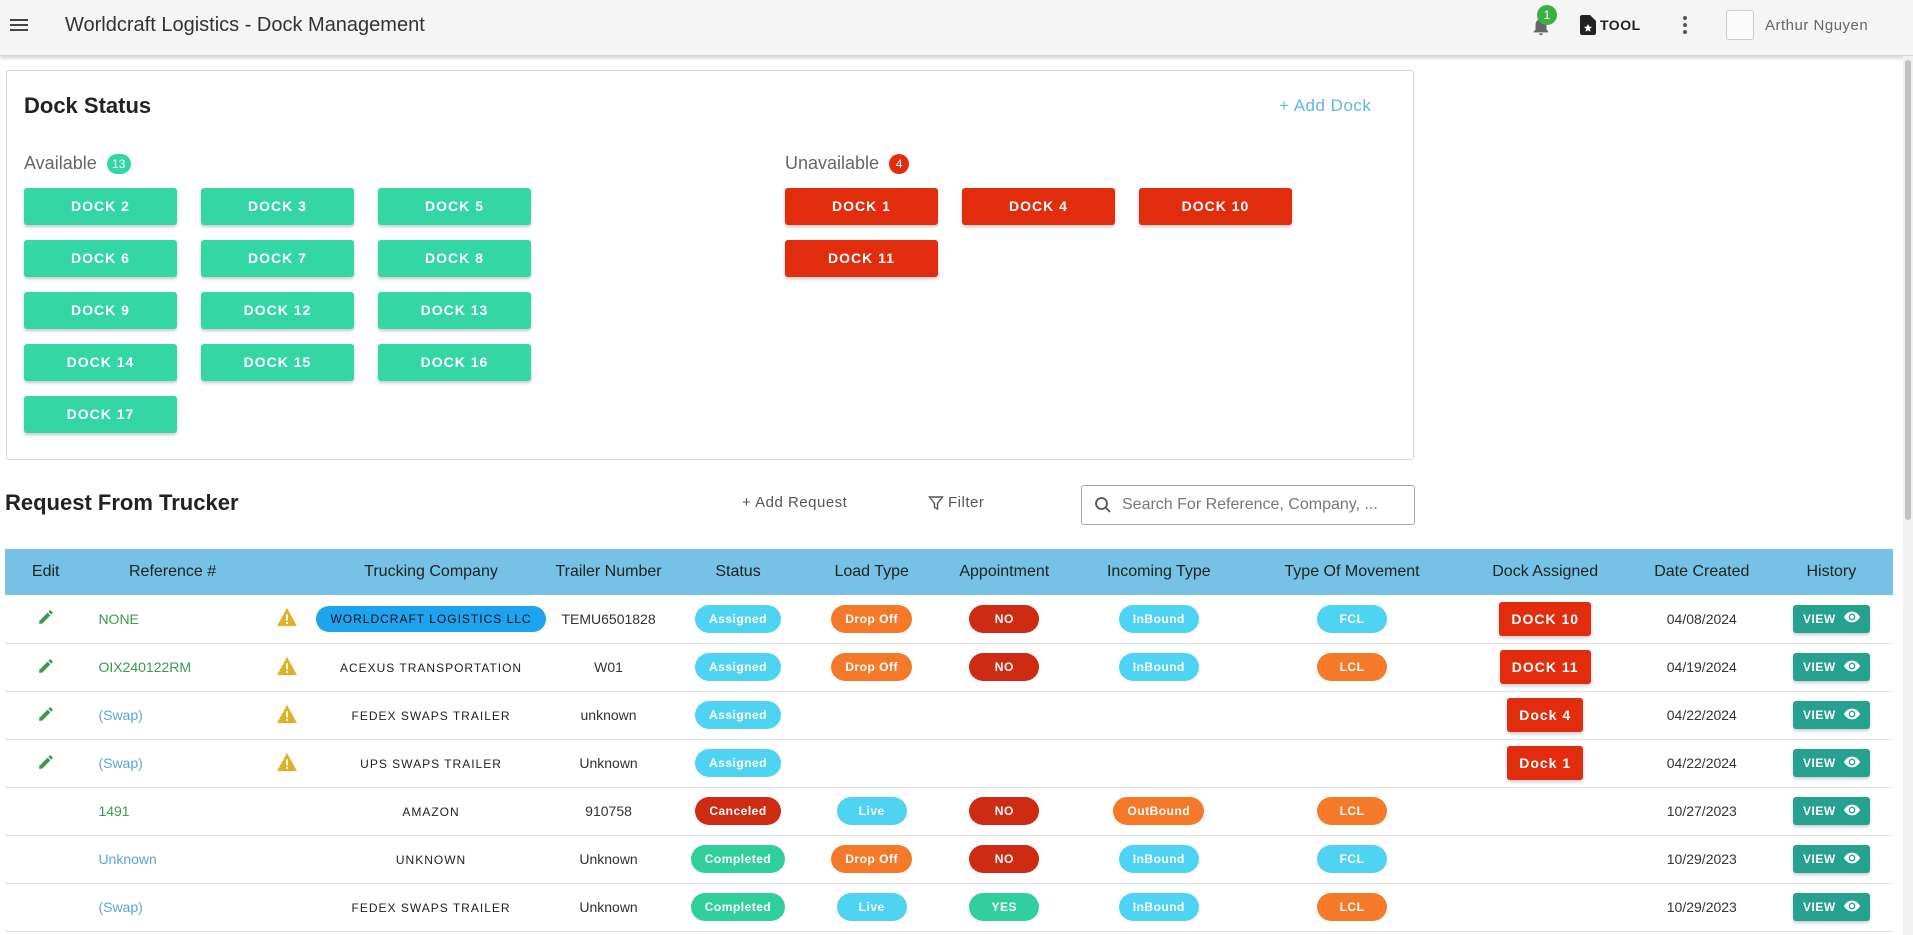 This screenshot has width=1913, height=935. Describe the element at coordinates (1158, 618) in the screenshot. I see `incoming-type-badge: InBound` at that location.